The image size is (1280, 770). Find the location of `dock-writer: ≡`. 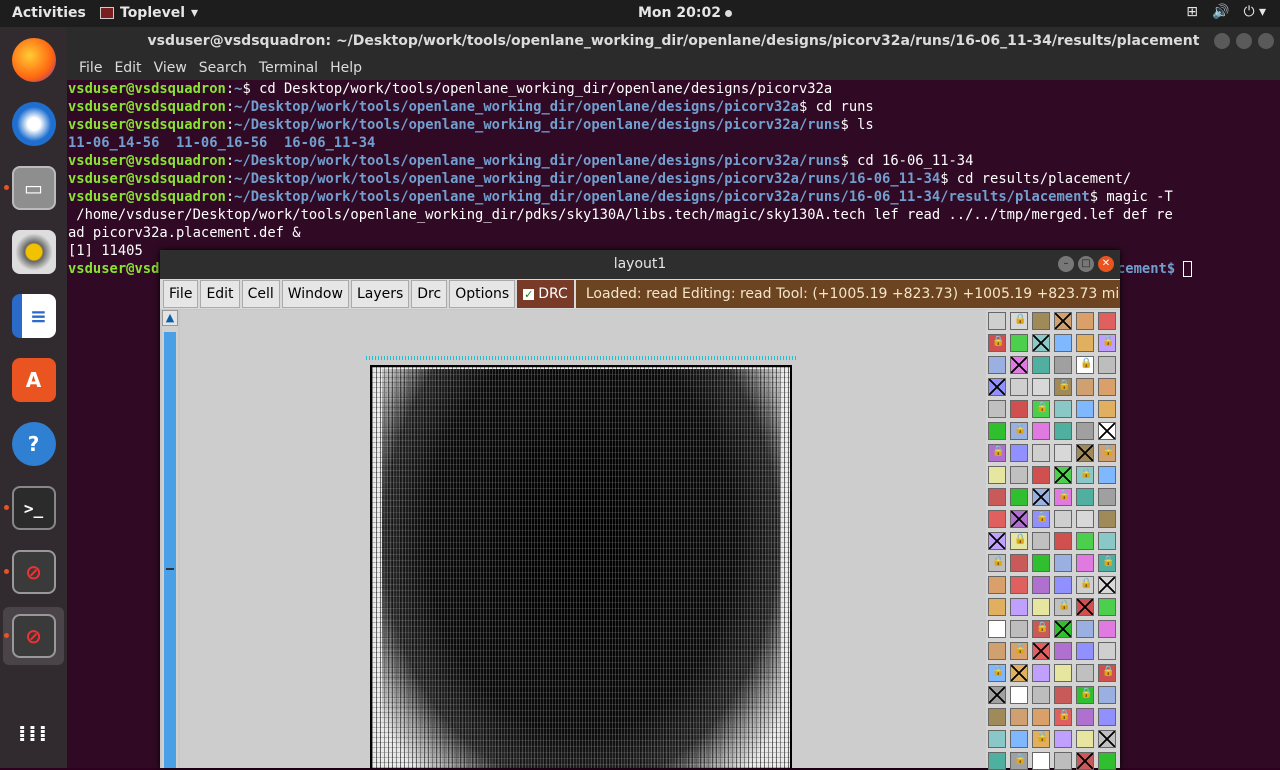

dock-writer: ≡ is located at coordinates (33, 316).